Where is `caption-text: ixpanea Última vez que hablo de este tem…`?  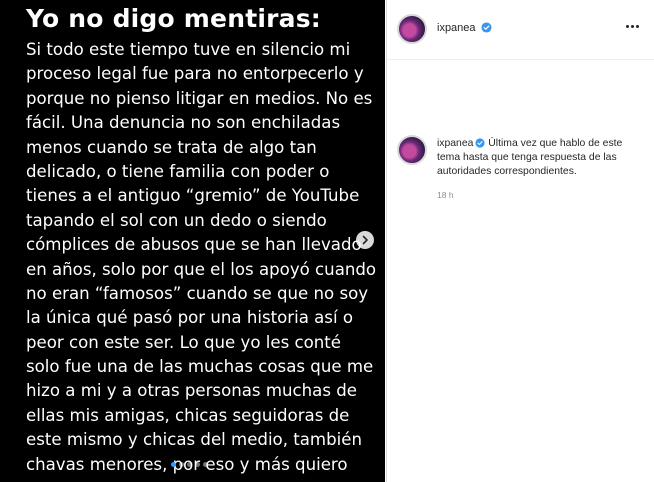
caption-text: ixpanea Última vez que hablo de este tem… is located at coordinates (537, 158).